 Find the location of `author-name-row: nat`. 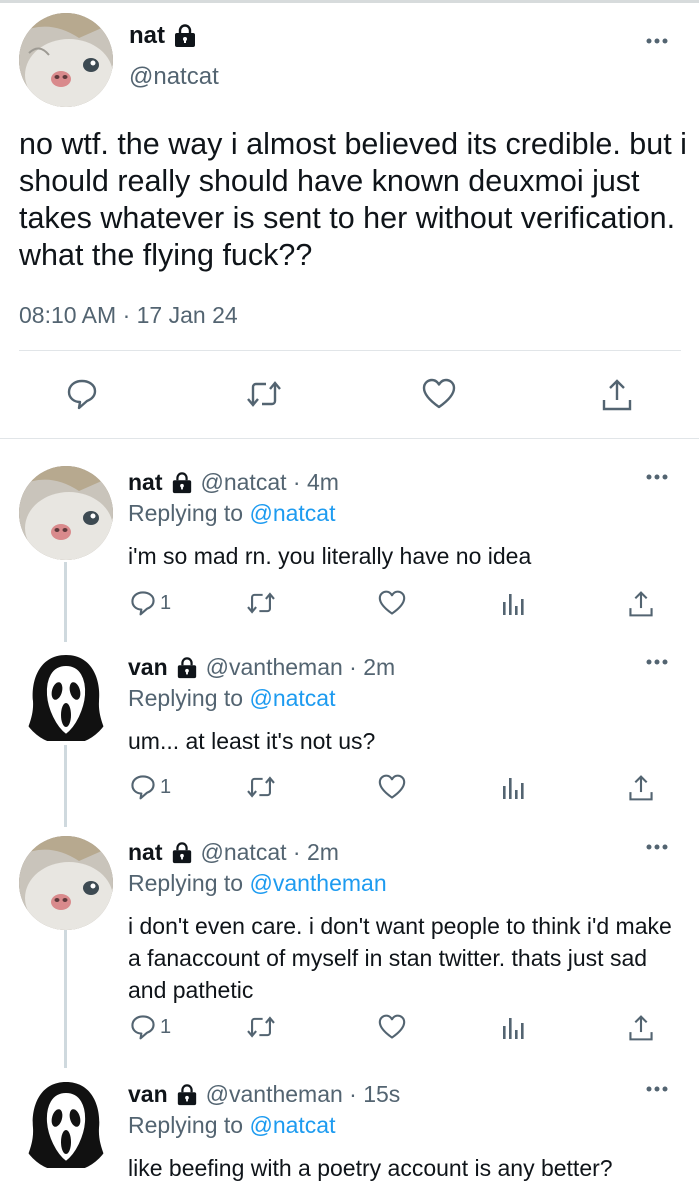

author-name-row: nat is located at coordinates (163, 36).